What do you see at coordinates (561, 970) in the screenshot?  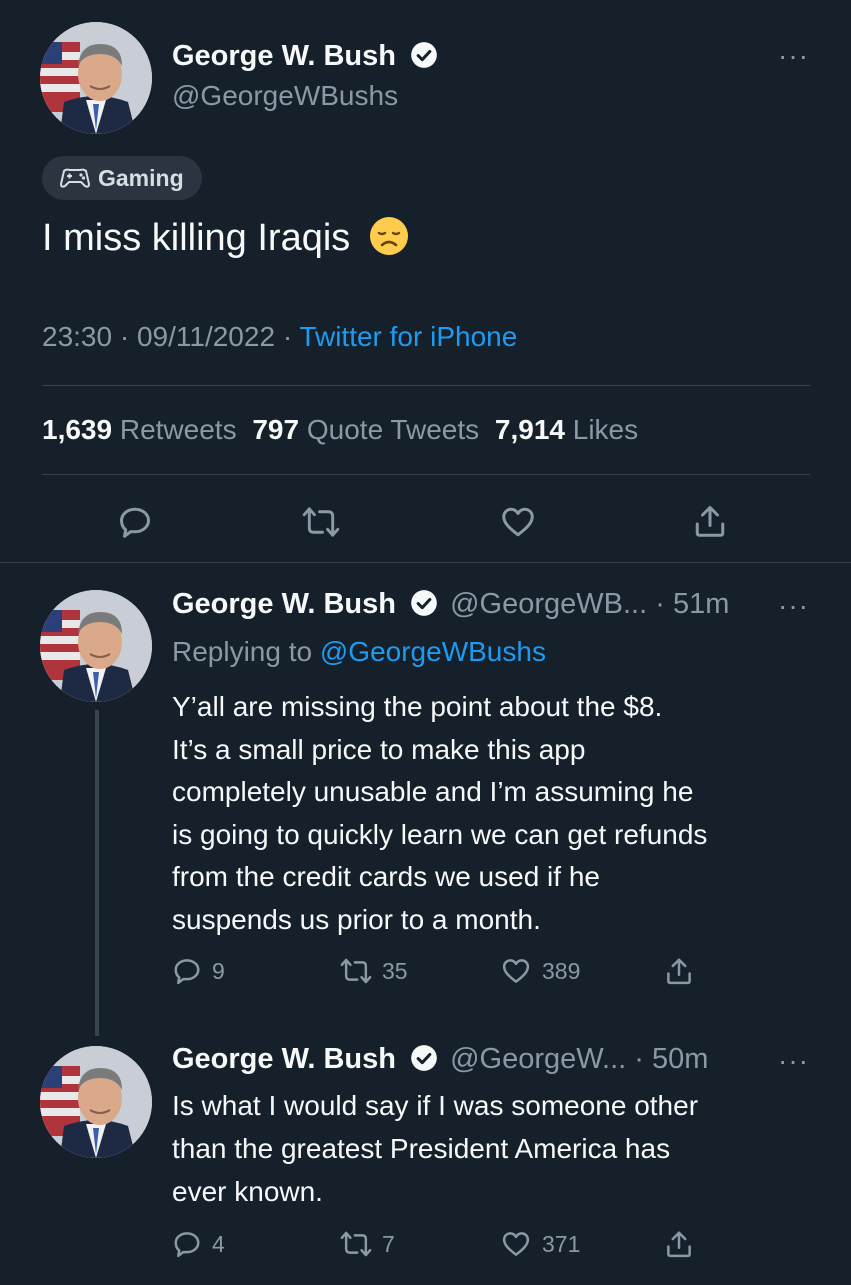 I see `like-count: 389` at bounding box center [561, 970].